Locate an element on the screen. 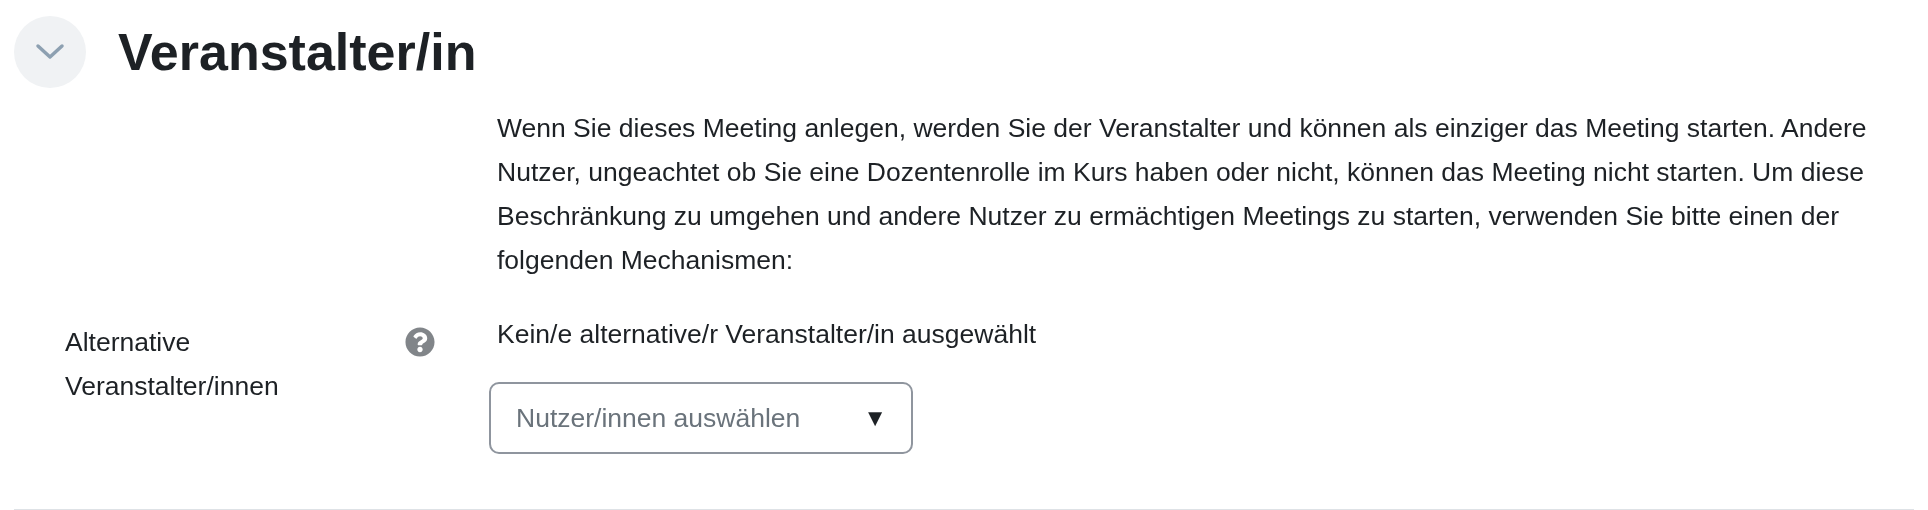 The width and height of the screenshot is (1928, 510). field-label: Alternative Veranstalter/innen is located at coordinates (172, 364).